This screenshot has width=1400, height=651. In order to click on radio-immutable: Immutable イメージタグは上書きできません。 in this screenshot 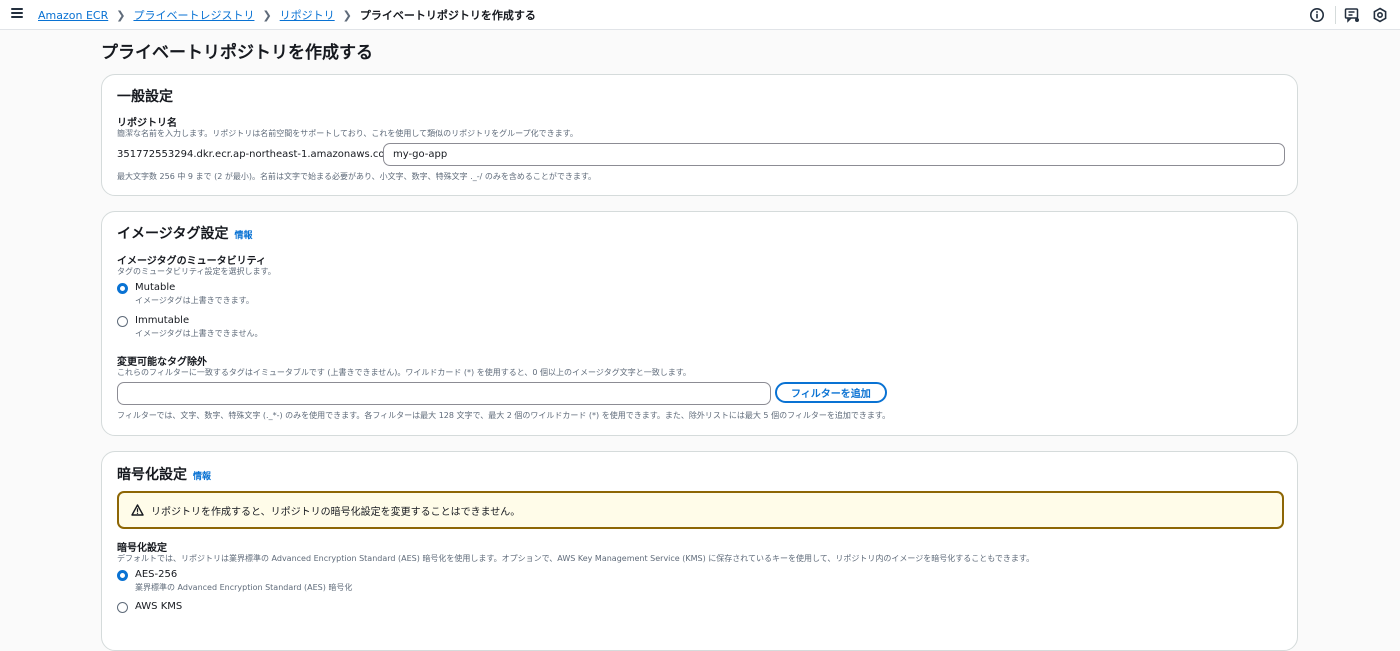, I will do `click(189, 327)`.